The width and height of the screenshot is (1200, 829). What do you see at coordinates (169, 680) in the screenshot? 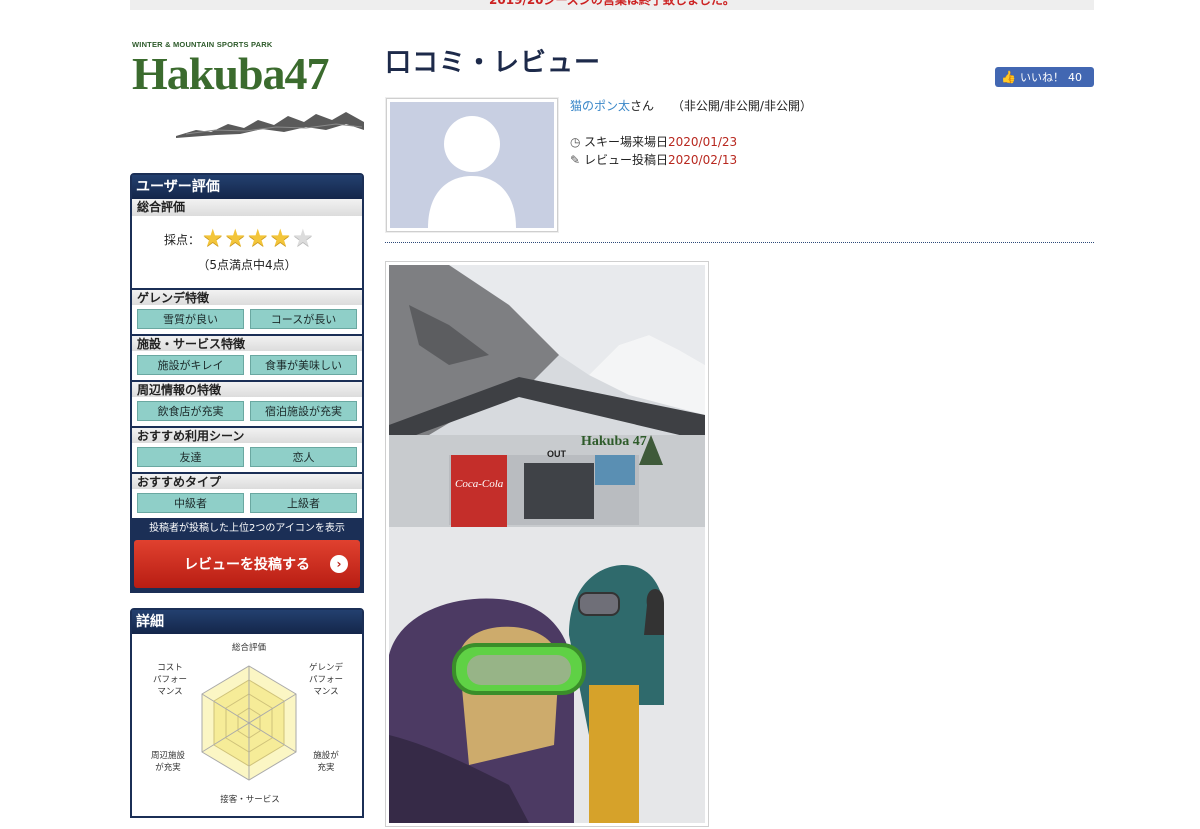
I see `radar-label-top-left: コスト パフォー マンス` at bounding box center [169, 680].